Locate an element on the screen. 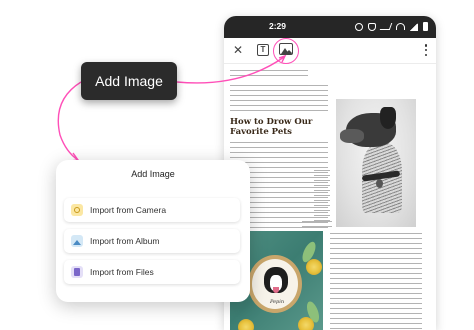 The width and height of the screenshot is (474, 330). import-album-label: Import from Album is located at coordinates (125, 241).